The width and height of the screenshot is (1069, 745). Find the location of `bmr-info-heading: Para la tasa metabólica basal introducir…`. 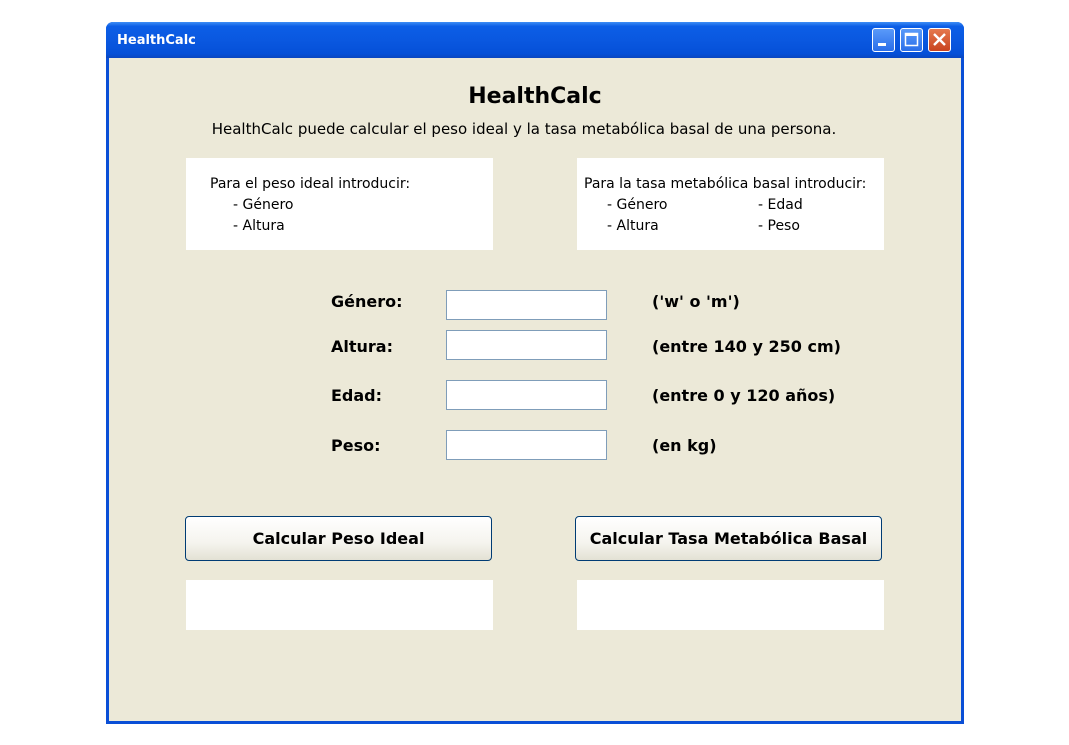

bmr-info-heading: Para la tasa metabólica basal introducir… is located at coordinates (725, 184).